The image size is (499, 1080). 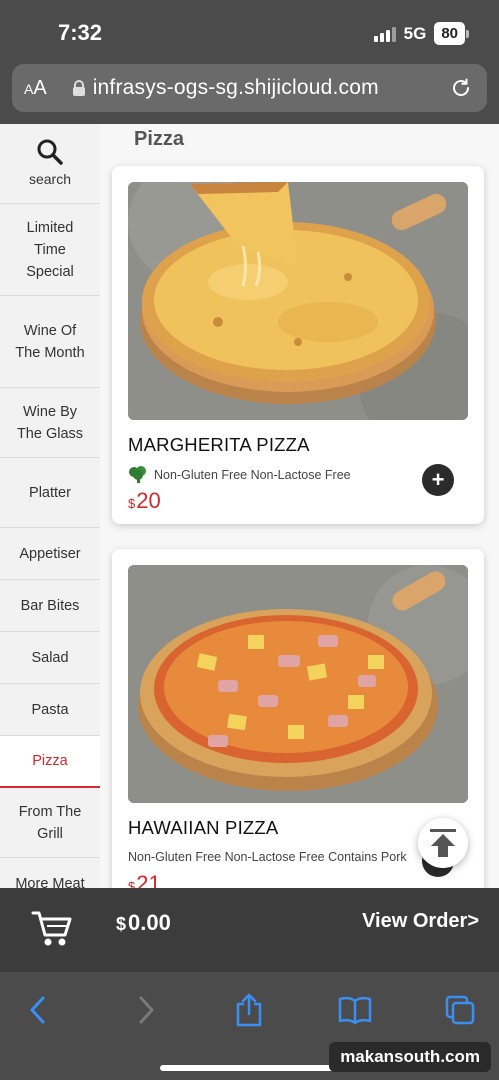 I want to click on sidebar-item-label: Platter, so click(x=50, y=492).